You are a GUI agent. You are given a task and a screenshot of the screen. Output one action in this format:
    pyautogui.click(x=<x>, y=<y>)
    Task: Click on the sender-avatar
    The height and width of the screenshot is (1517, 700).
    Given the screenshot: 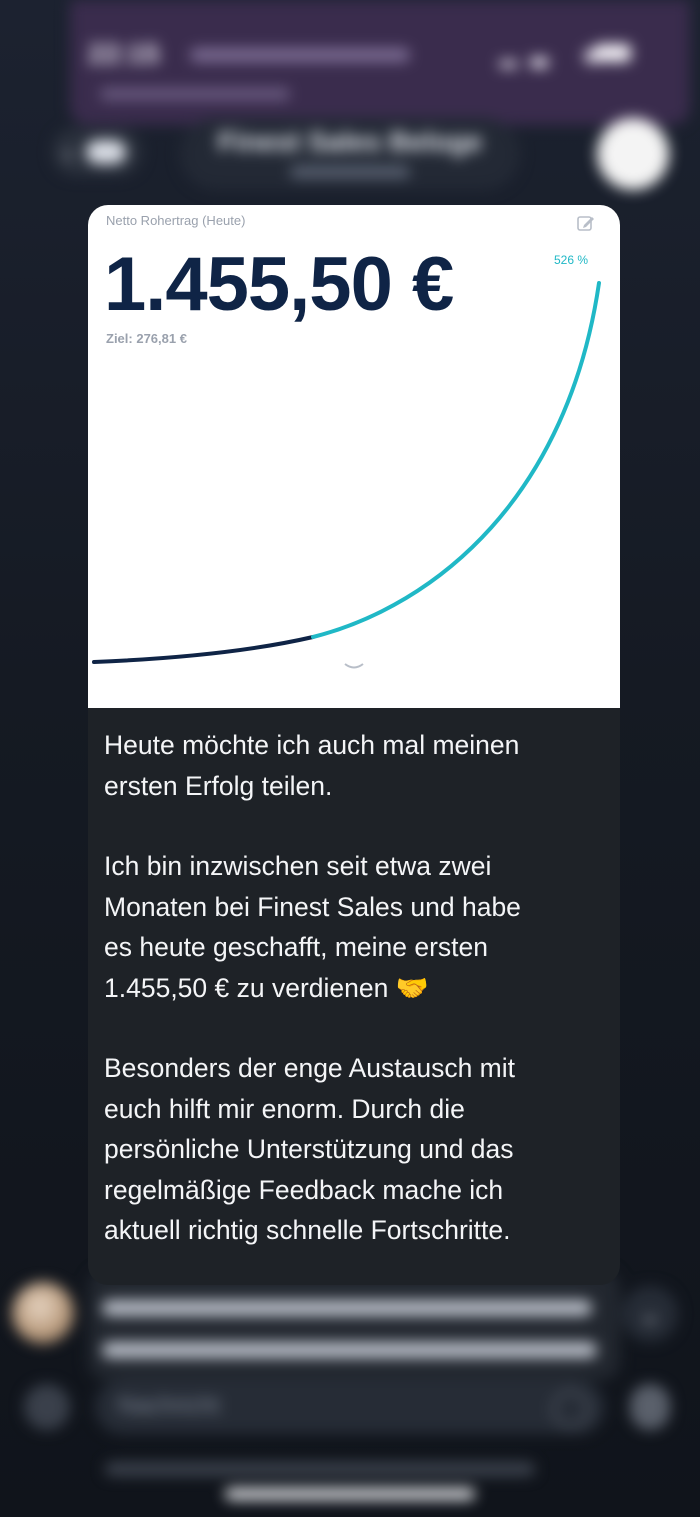 What is the action you would take?
    pyautogui.click(x=43, y=1313)
    